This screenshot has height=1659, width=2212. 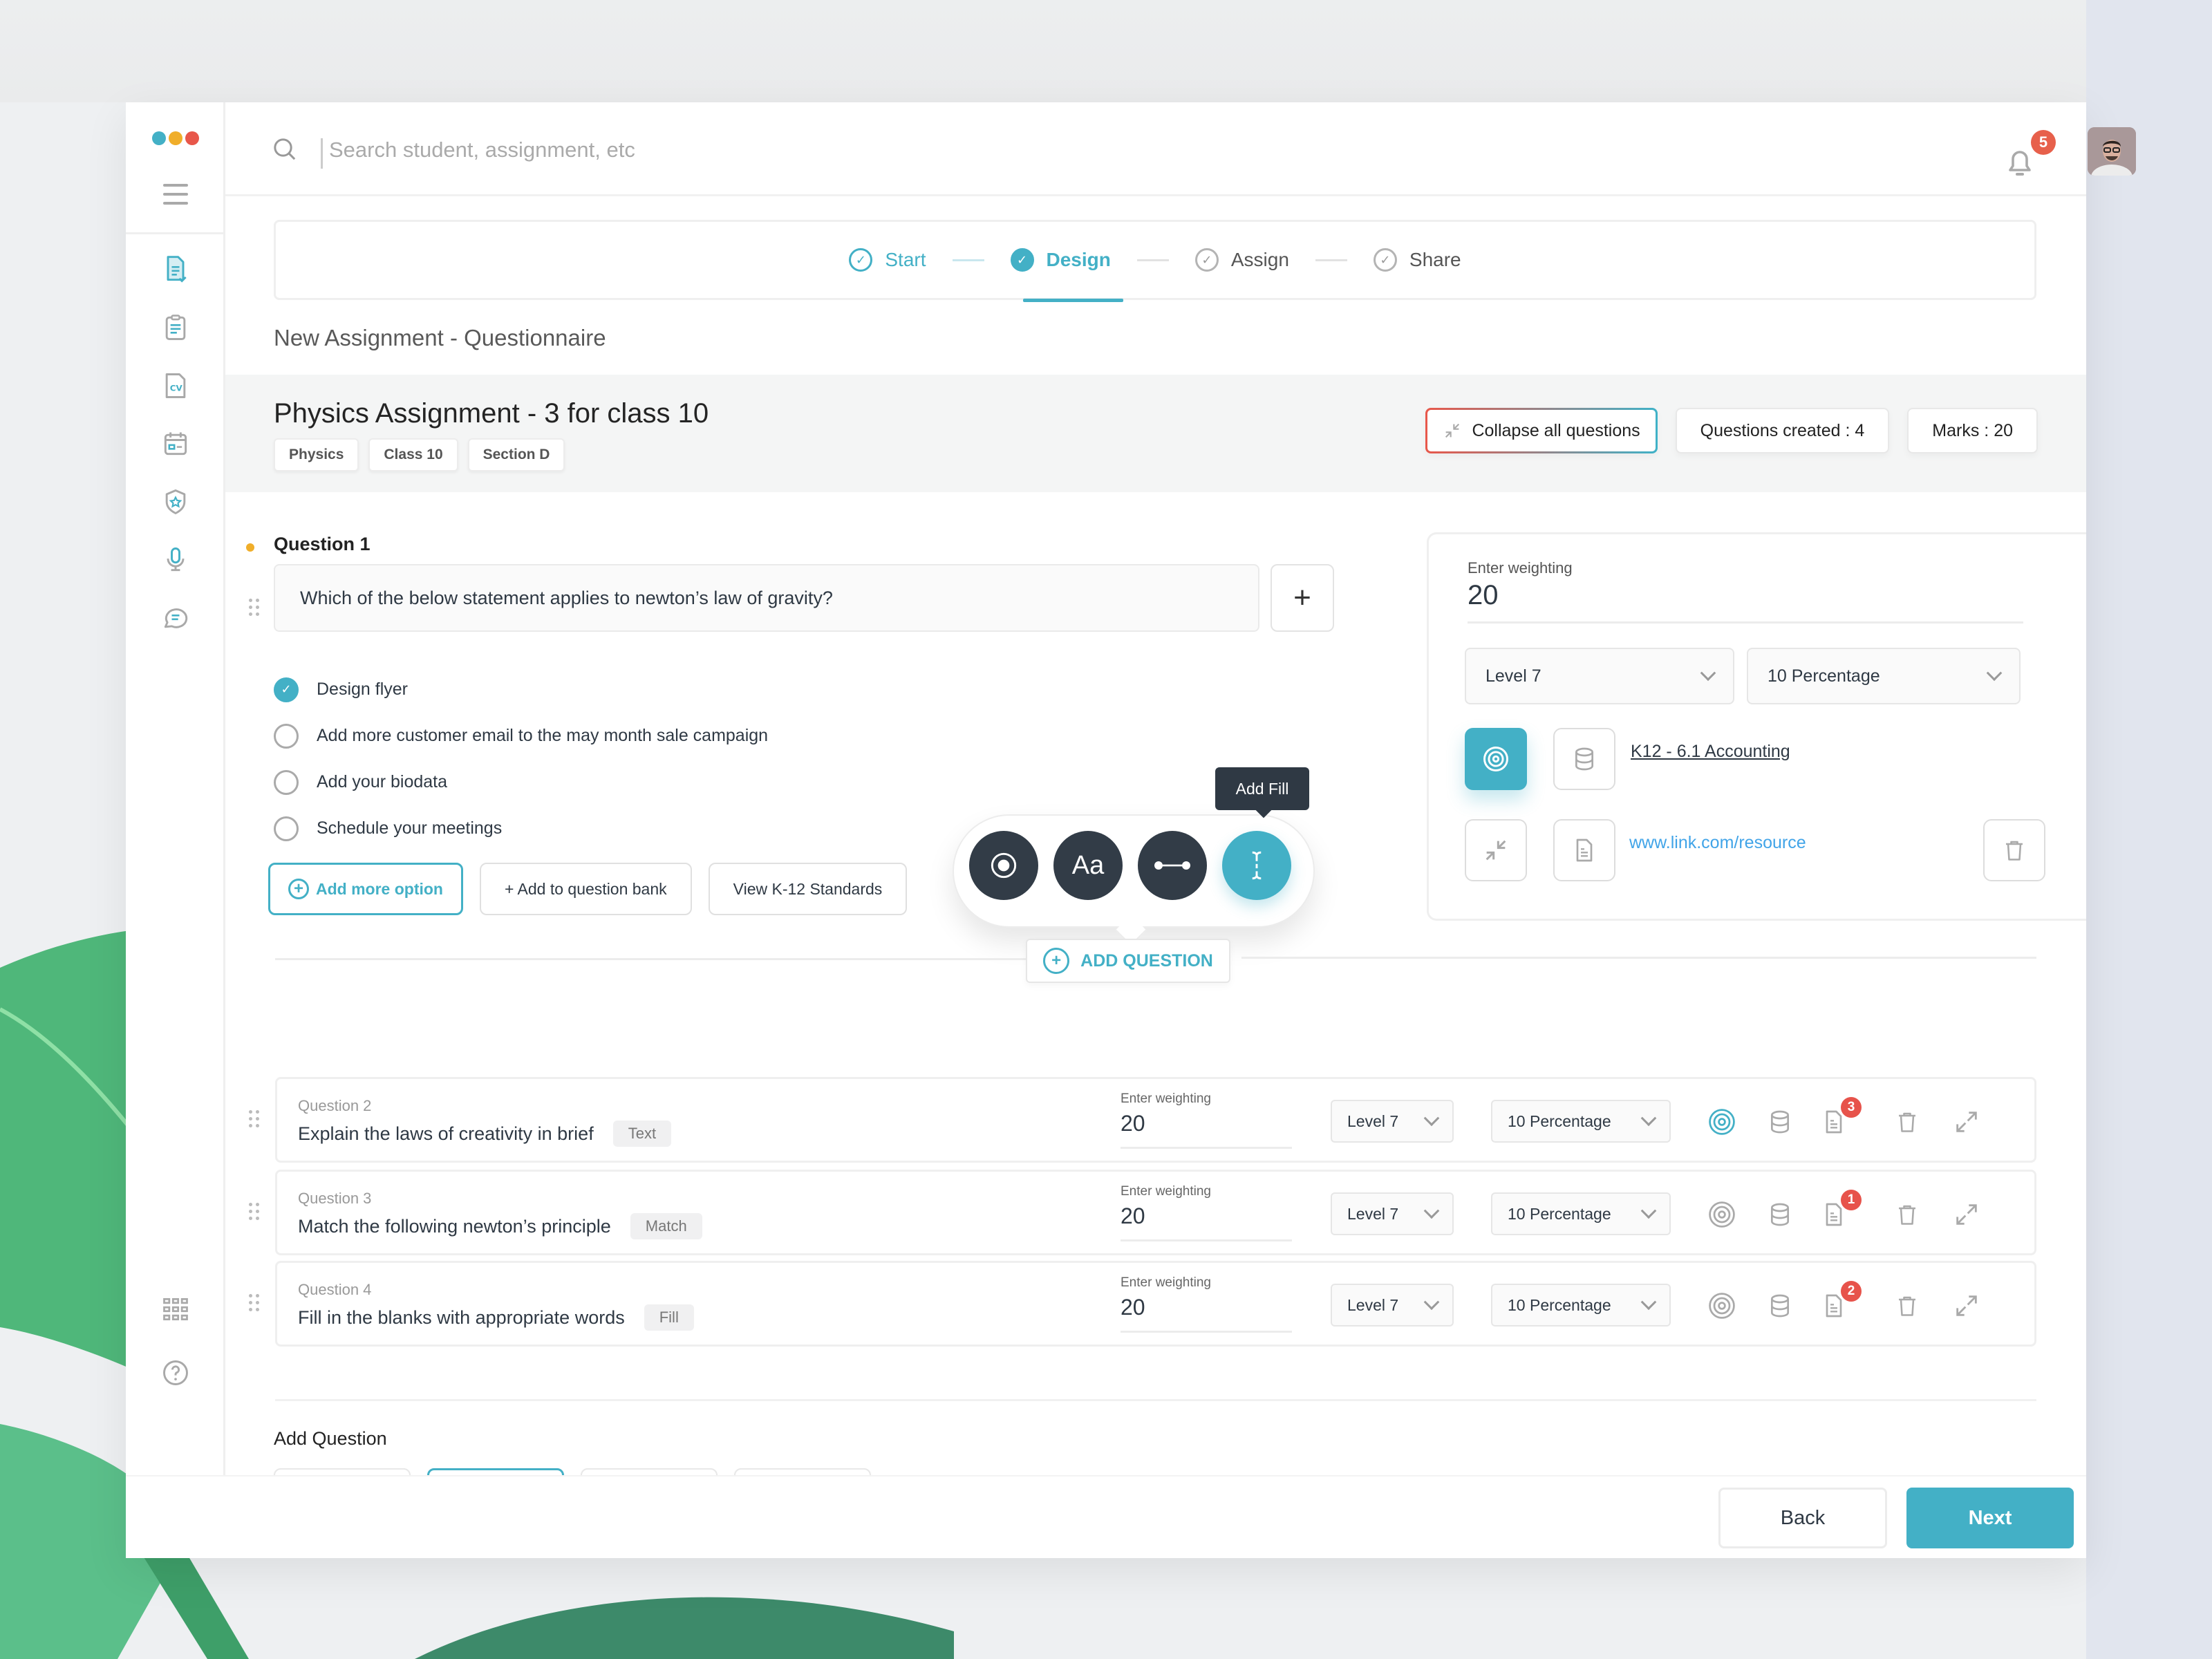 I want to click on resource-link: www.link.com/resource, so click(x=1718, y=843).